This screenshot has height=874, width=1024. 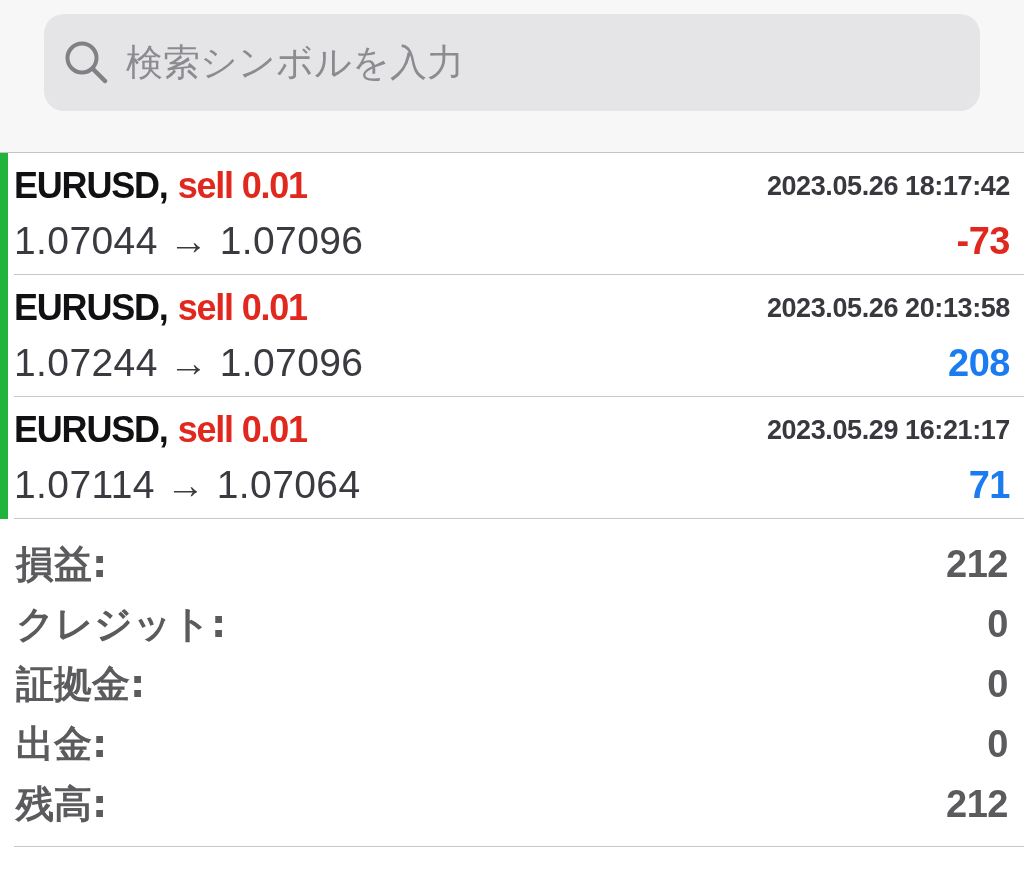 What do you see at coordinates (888, 185) in the screenshot?
I see `trade-time: 2023.05.26 18:17:42` at bounding box center [888, 185].